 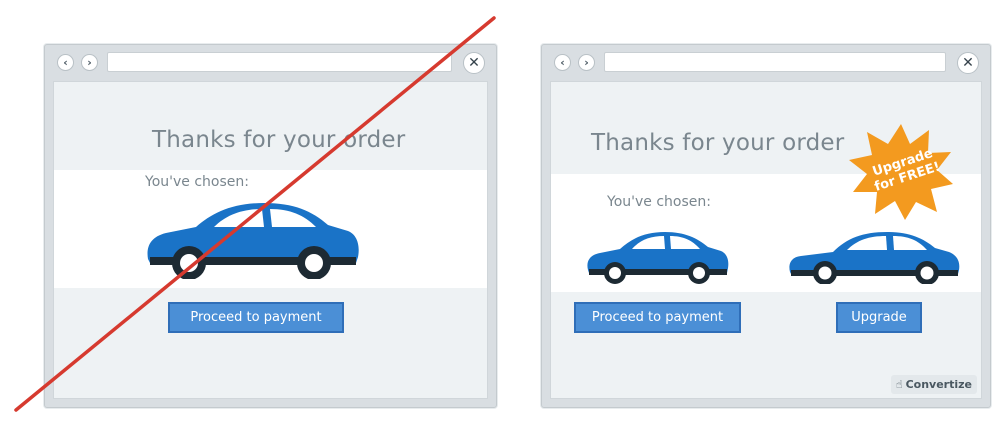 What do you see at coordinates (253, 241) in the screenshot?
I see `sedan-car-image` at bounding box center [253, 241].